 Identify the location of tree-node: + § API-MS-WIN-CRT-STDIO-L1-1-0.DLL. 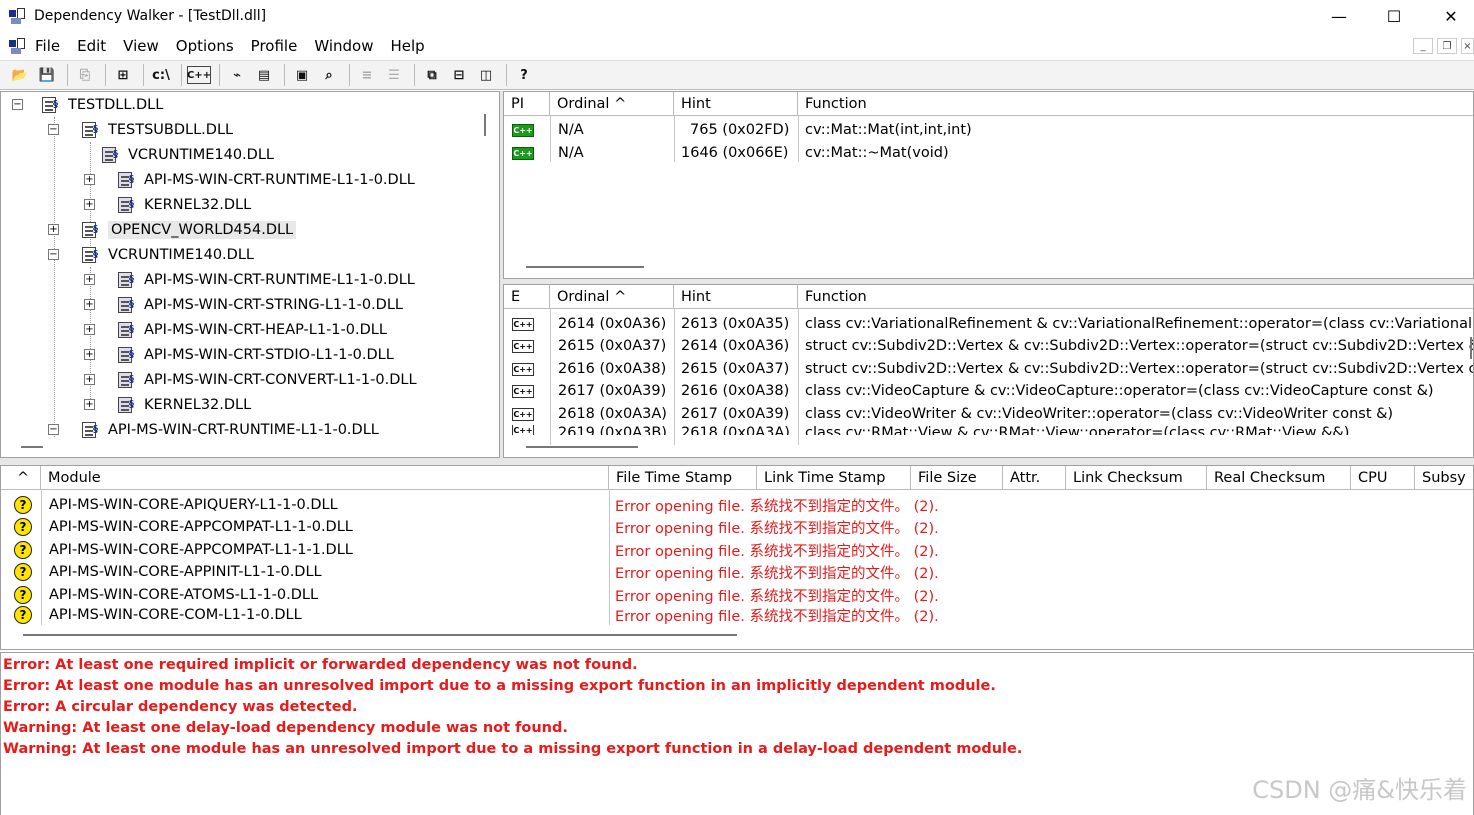
(239, 354).